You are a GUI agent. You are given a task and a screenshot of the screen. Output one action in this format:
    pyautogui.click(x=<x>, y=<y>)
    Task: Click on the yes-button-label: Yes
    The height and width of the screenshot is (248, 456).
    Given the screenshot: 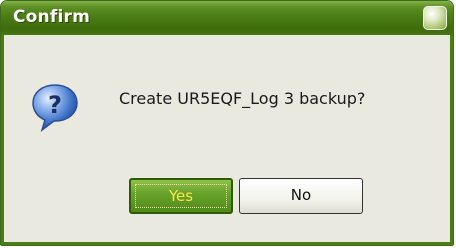 What is the action you would take?
    pyautogui.click(x=181, y=196)
    